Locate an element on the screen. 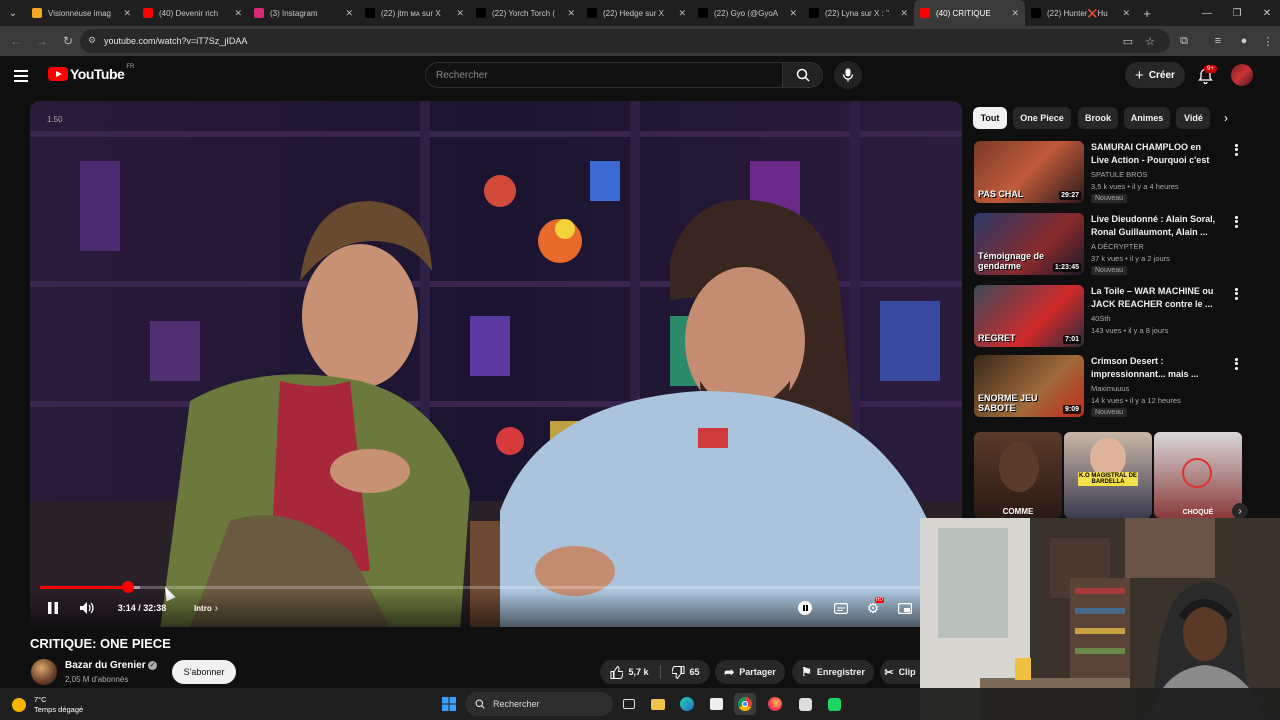  tab-search-icon: ⌄ is located at coordinates (13, 13).